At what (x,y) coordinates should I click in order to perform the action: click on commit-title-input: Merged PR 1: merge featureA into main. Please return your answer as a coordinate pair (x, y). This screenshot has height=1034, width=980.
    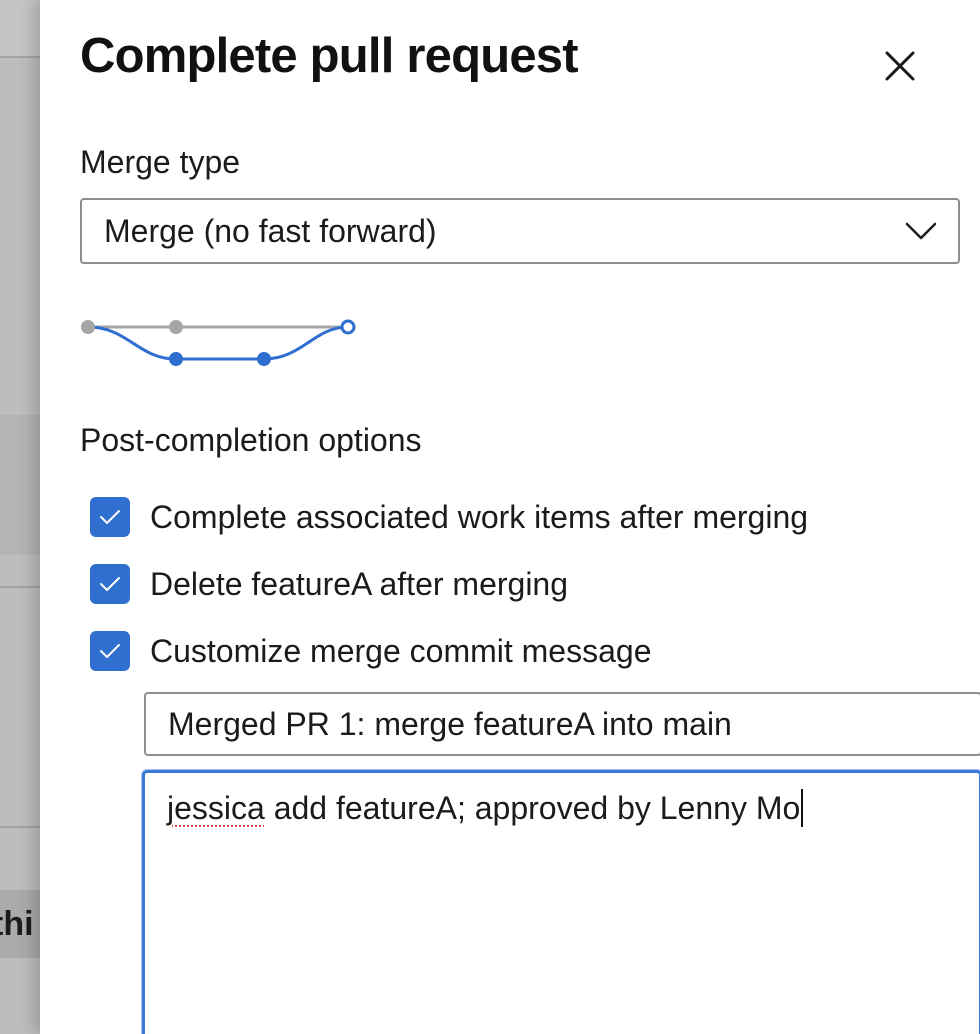
    Looking at the image, I should click on (562, 724).